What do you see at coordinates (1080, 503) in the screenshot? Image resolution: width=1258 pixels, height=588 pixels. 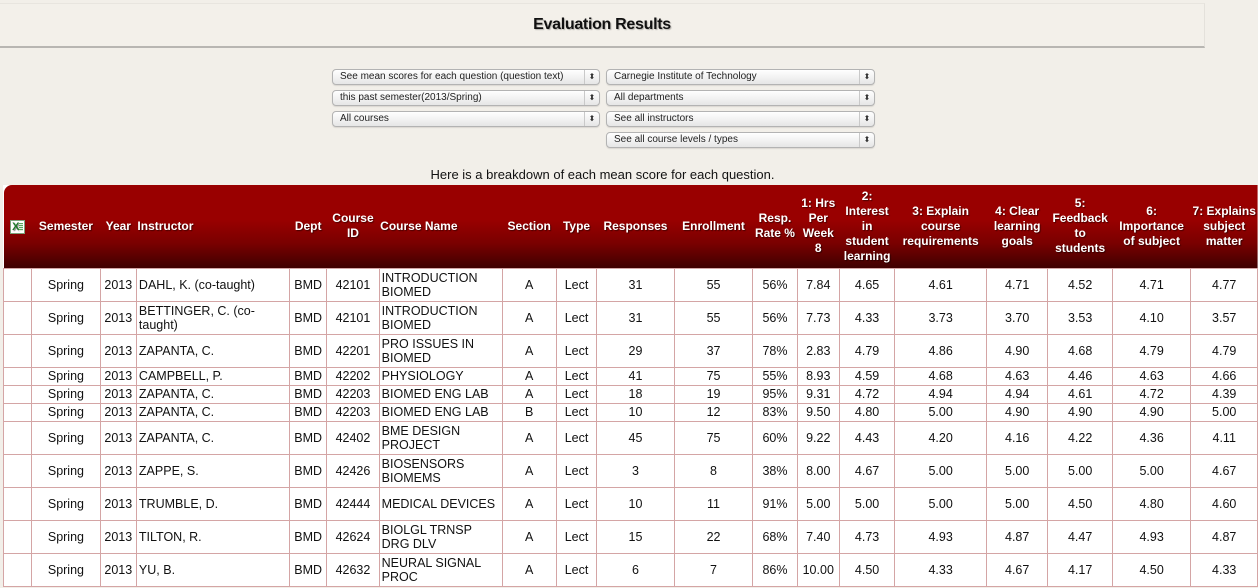 I see `cell-q5: 4.50` at bounding box center [1080, 503].